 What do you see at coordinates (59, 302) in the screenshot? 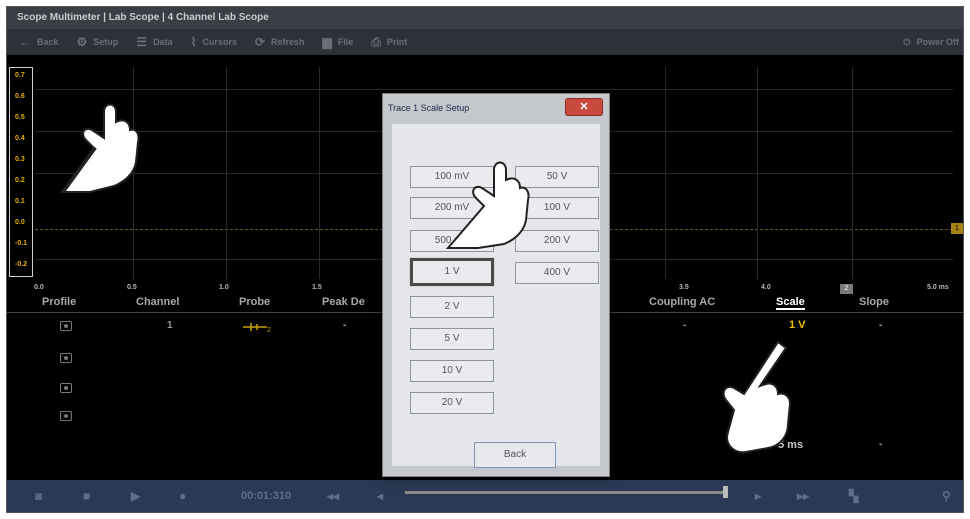
I see `col-profile: Profile` at bounding box center [59, 302].